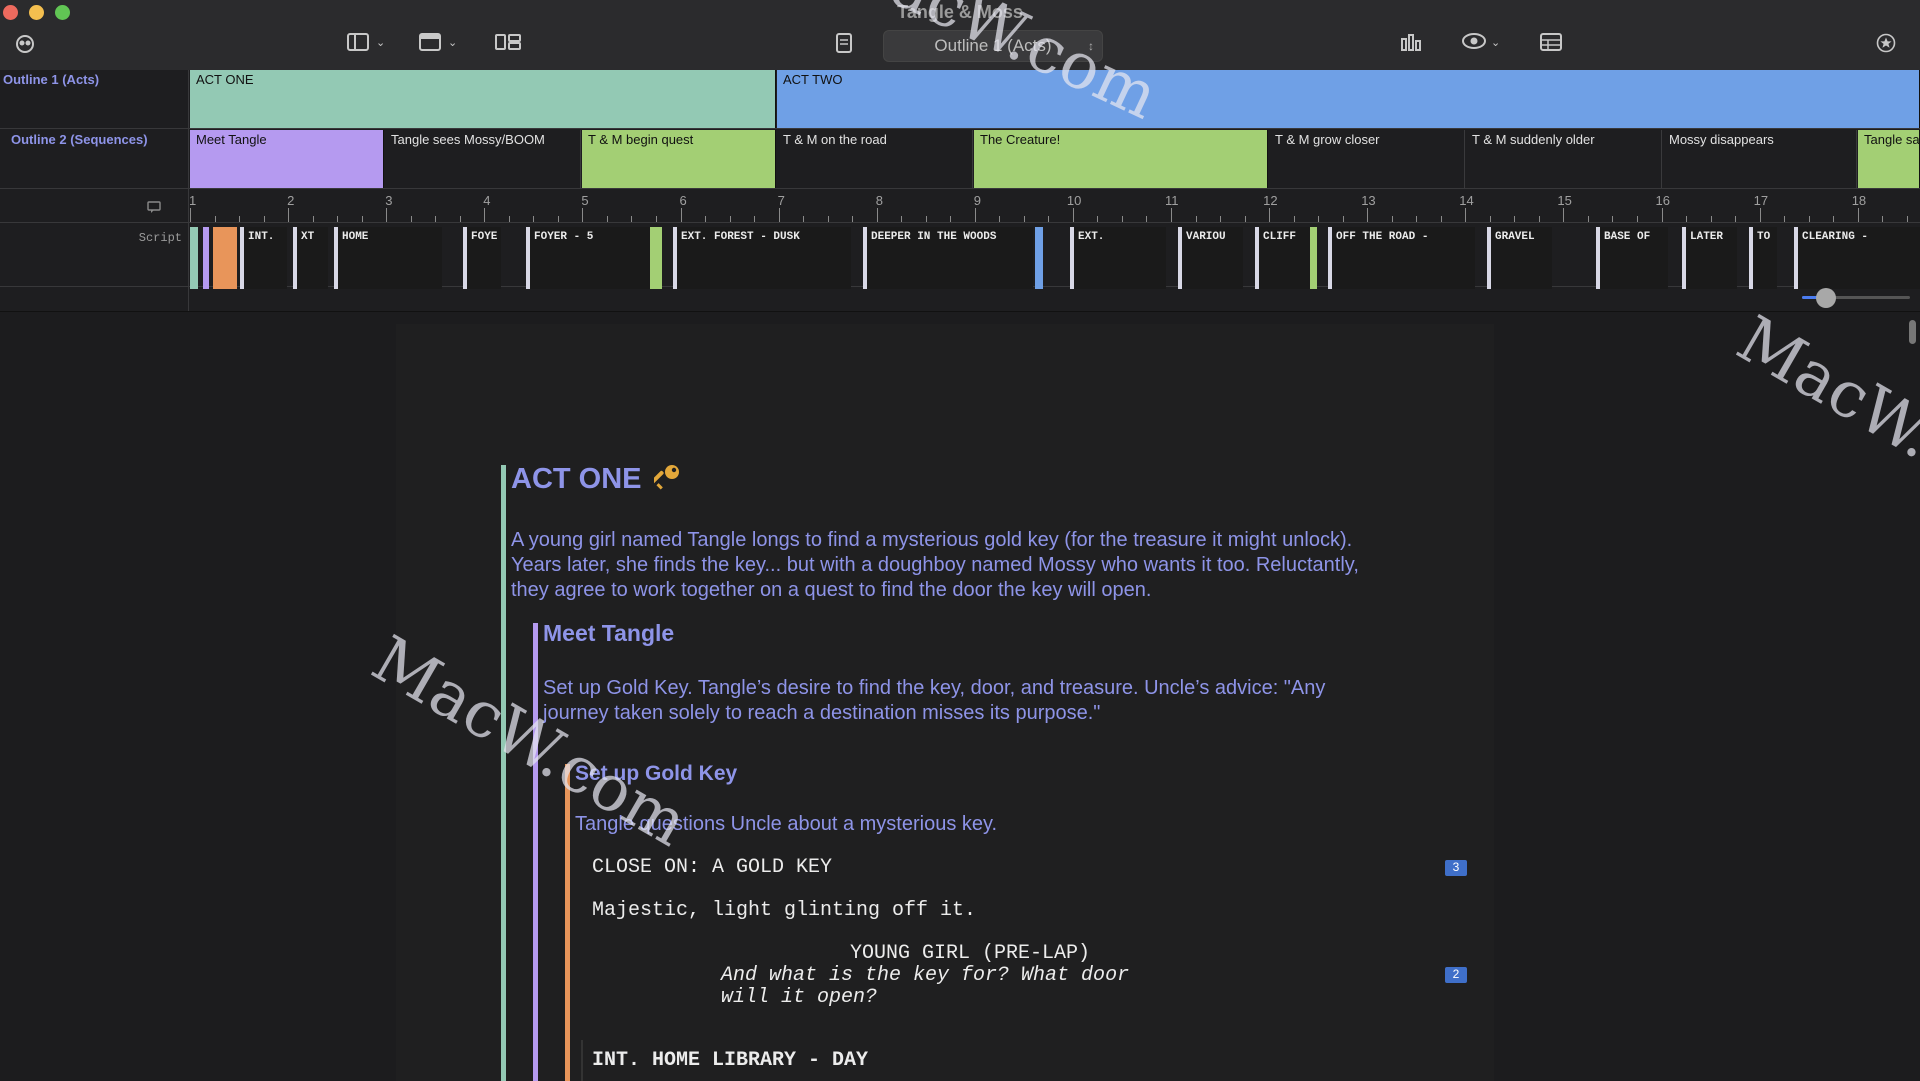 This screenshot has width=1920, height=1081. I want to click on note-count-badge: 3, so click(1456, 868).